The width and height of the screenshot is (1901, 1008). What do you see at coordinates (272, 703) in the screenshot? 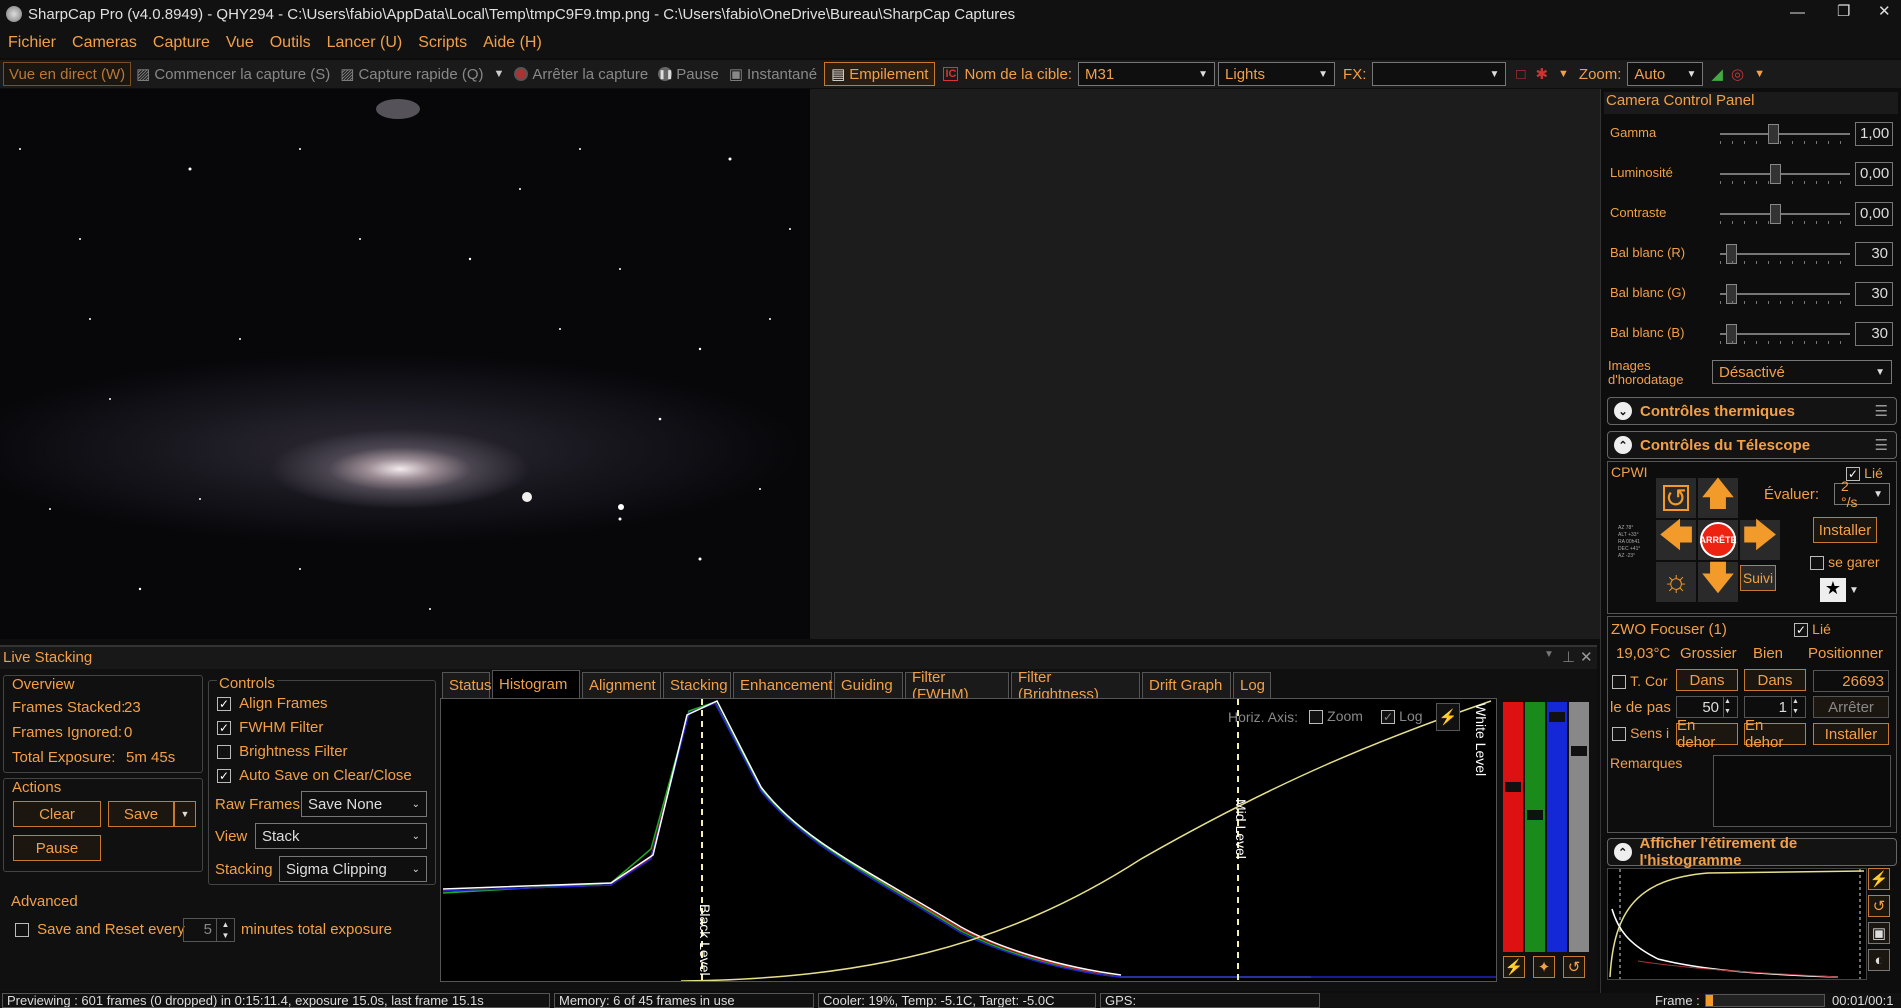
I see `align-frames-checkbox: ✓ Align Frames` at bounding box center [272, 703].